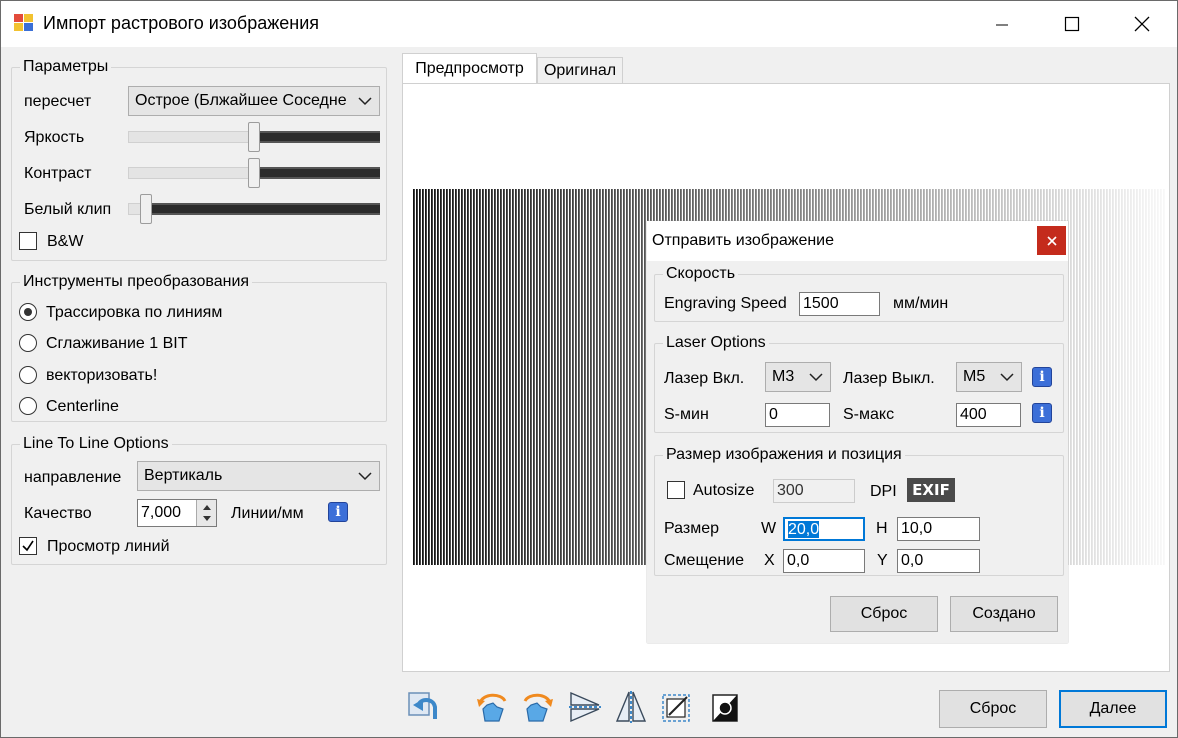  What do you see at coordinates (58, 101) in the screenshot?
I see `resample-label: пересчет` at bounding box center [58, 101].